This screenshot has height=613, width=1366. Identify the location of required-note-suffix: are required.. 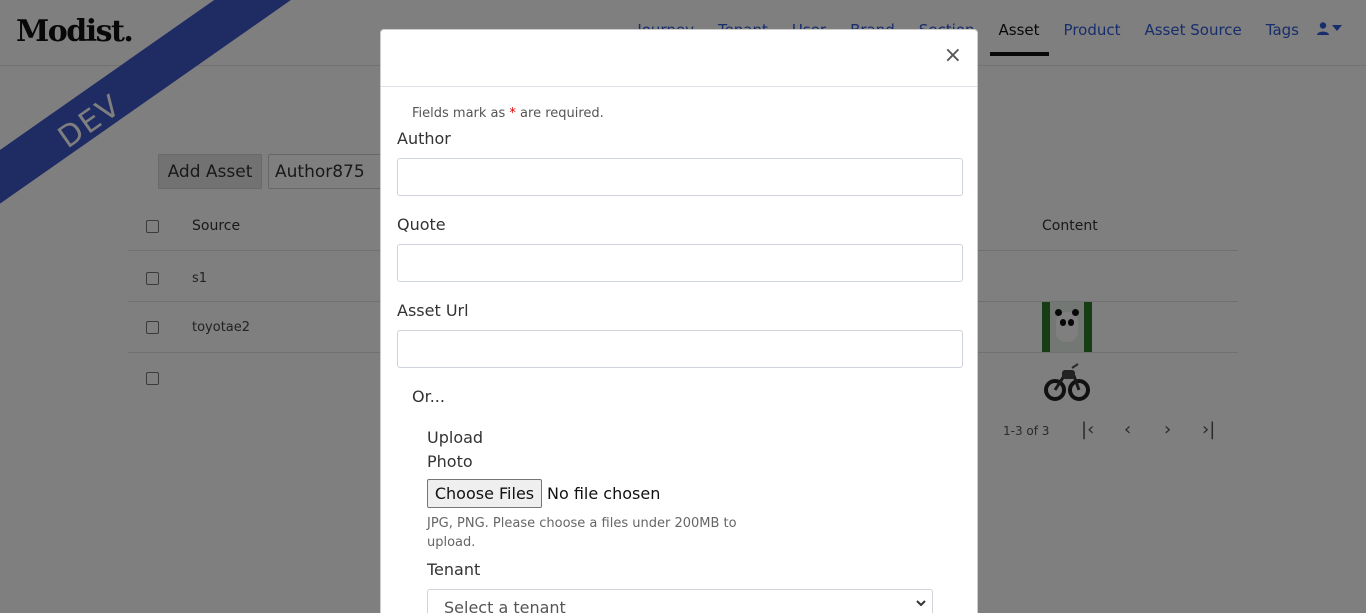
(559, 113).